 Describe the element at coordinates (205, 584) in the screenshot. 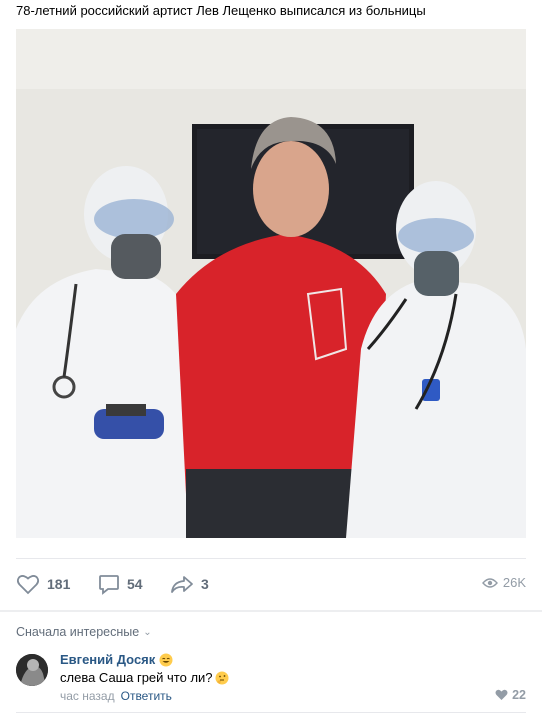

I see `share-count: 3` at that location.